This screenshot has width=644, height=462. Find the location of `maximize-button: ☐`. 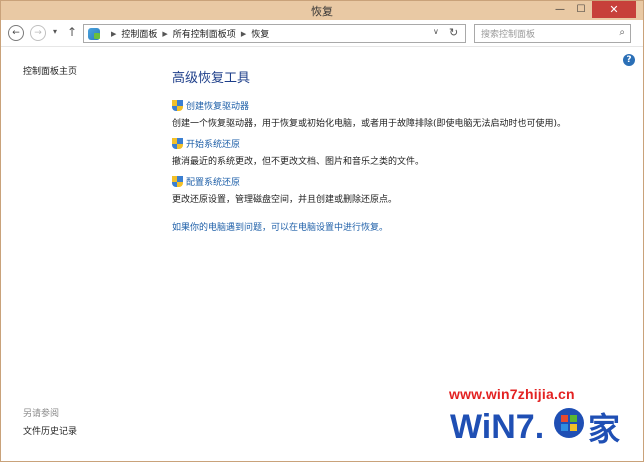

maximize-button: ☐ is located at coordinates (581, 9).